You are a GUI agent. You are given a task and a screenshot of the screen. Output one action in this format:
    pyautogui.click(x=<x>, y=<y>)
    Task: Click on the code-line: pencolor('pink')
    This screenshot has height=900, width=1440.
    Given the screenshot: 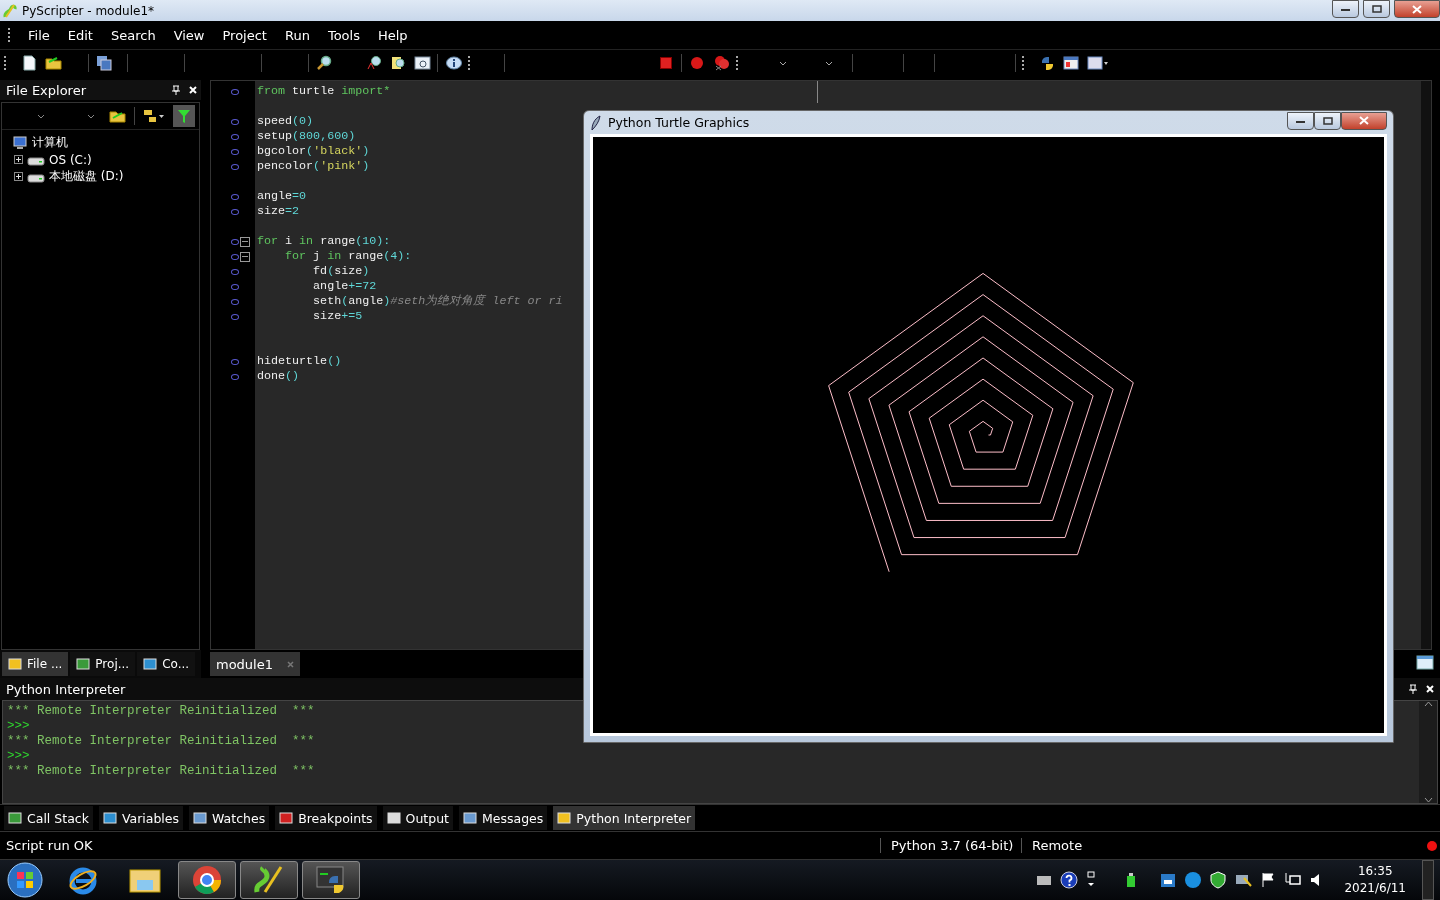 What is the action you would take?
    pyautogui.click(x=313, y=166)
    